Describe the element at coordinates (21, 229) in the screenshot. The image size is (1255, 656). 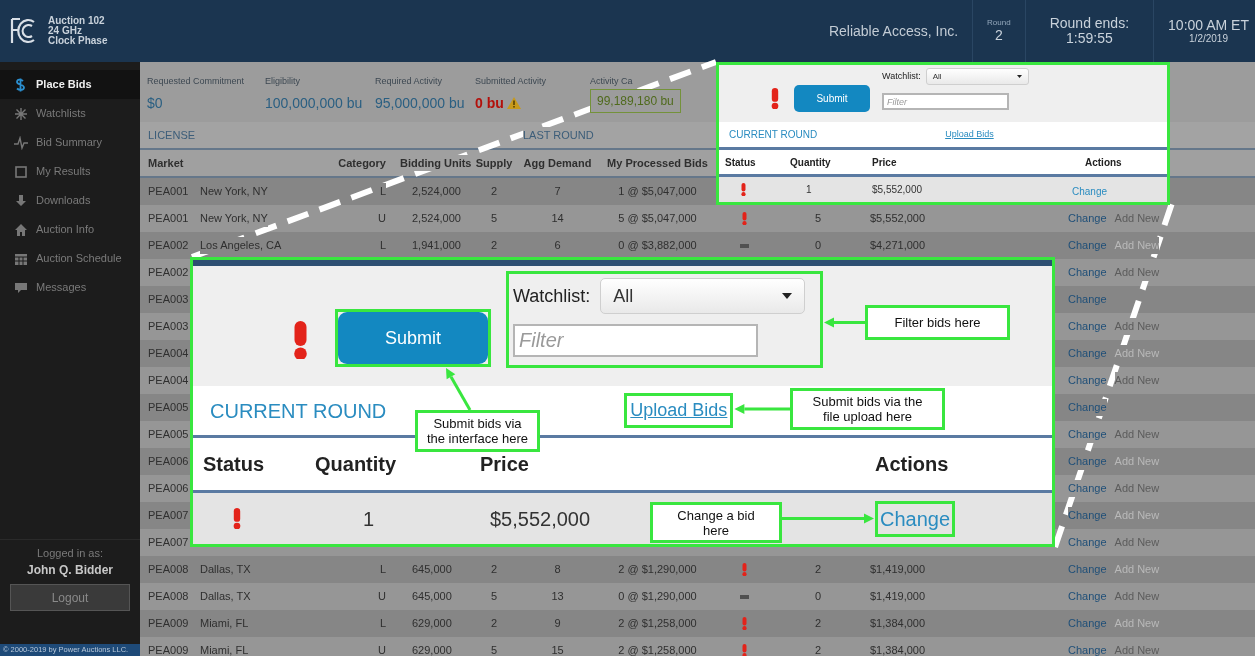
I see `house-icon` at that location.